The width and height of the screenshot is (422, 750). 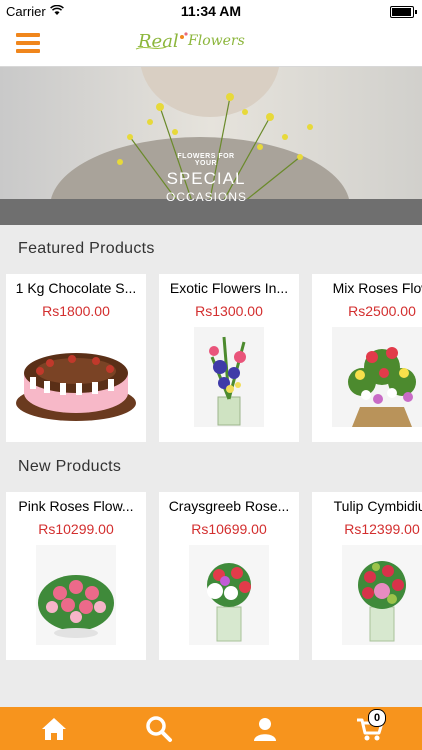 I want to click on product-card: Tulip Cymbidiur Rs12399.00, so click(x=367, y=576).